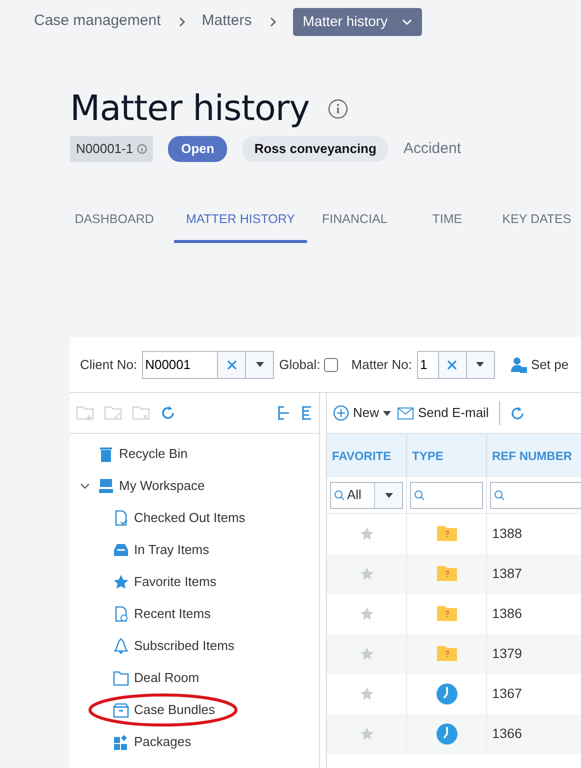 This screenshot has width=581, height=768. Describe the element at coordinates (315, 149) in the screenshot. I see `client-tag: Ross conveyancing` at that location.